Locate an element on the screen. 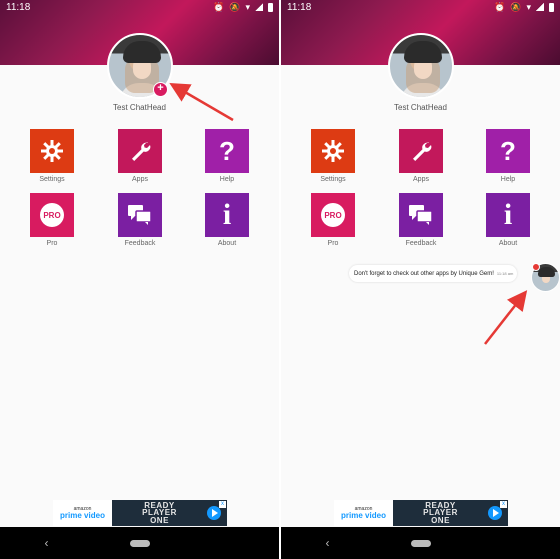 Image resolution: width=560 pixels, height=559 pixels. notification-badge is located at coordinates (536, 267).